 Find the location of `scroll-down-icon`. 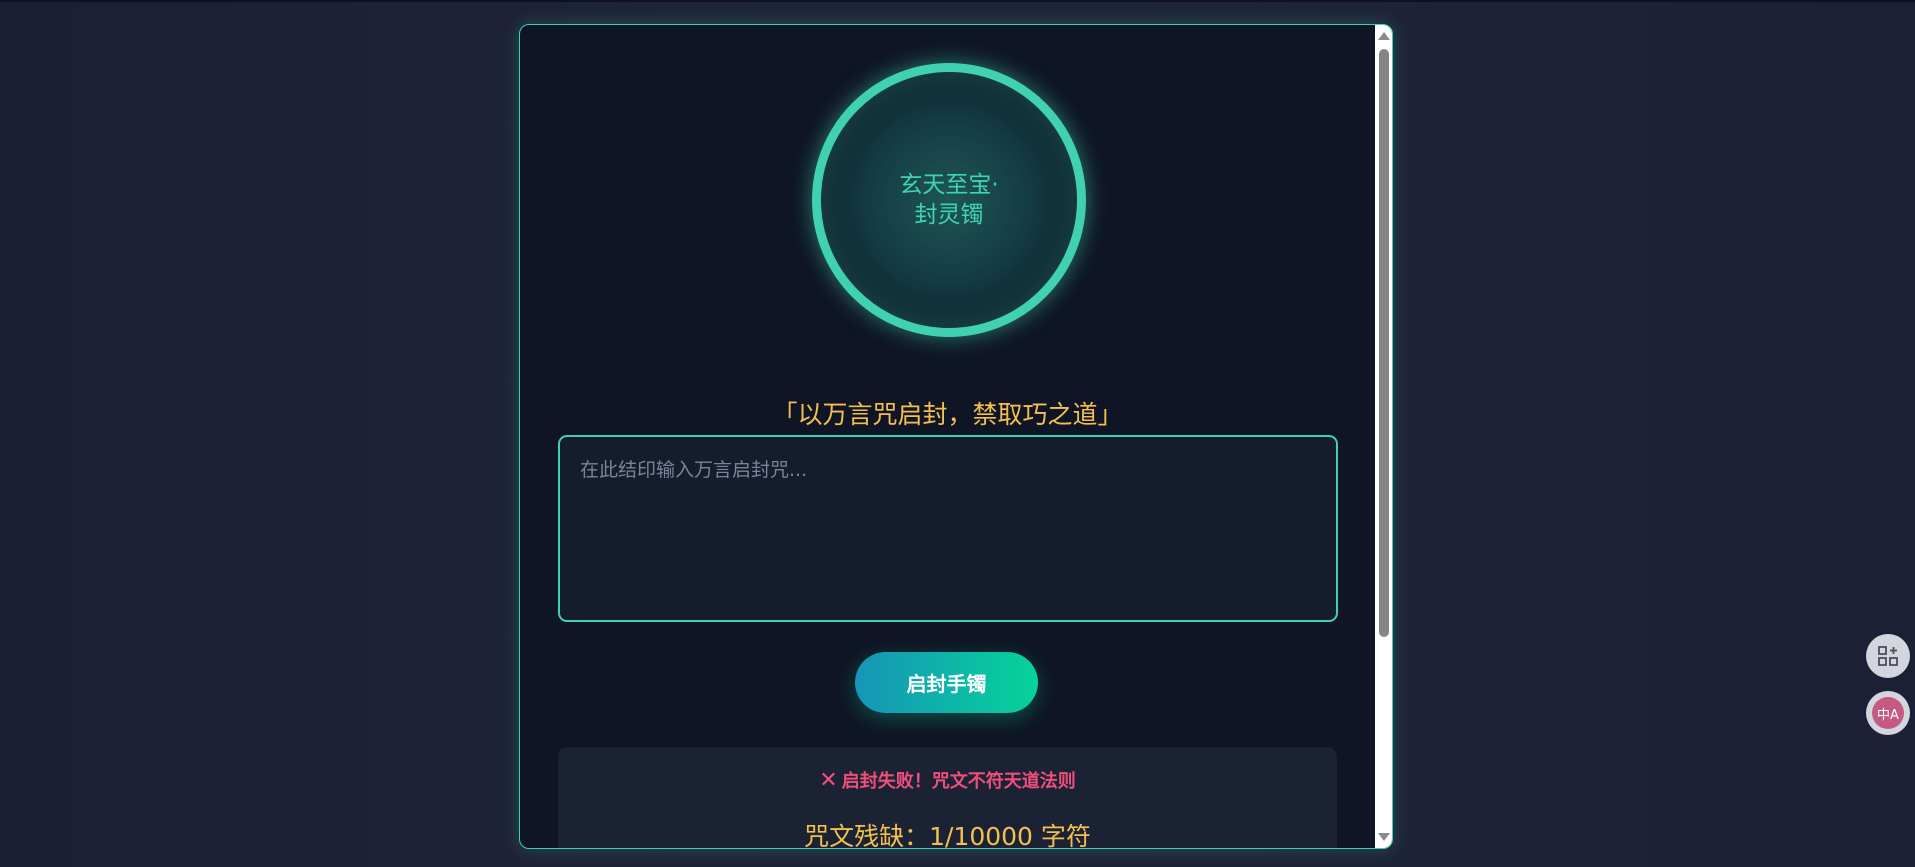

scroll-down-icon is located at coordinates (1384, 837).